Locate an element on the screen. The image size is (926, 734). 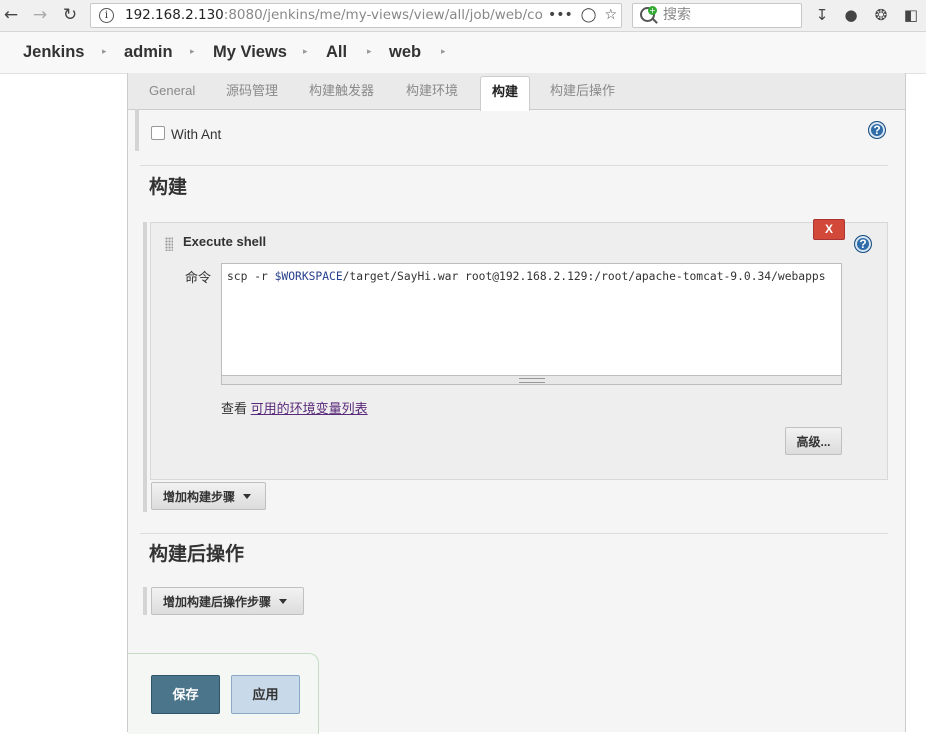
tab-bar: General 源码管理 构建触发器 构建环境 构建 构建后操作 is located at coordinates (516, 92).